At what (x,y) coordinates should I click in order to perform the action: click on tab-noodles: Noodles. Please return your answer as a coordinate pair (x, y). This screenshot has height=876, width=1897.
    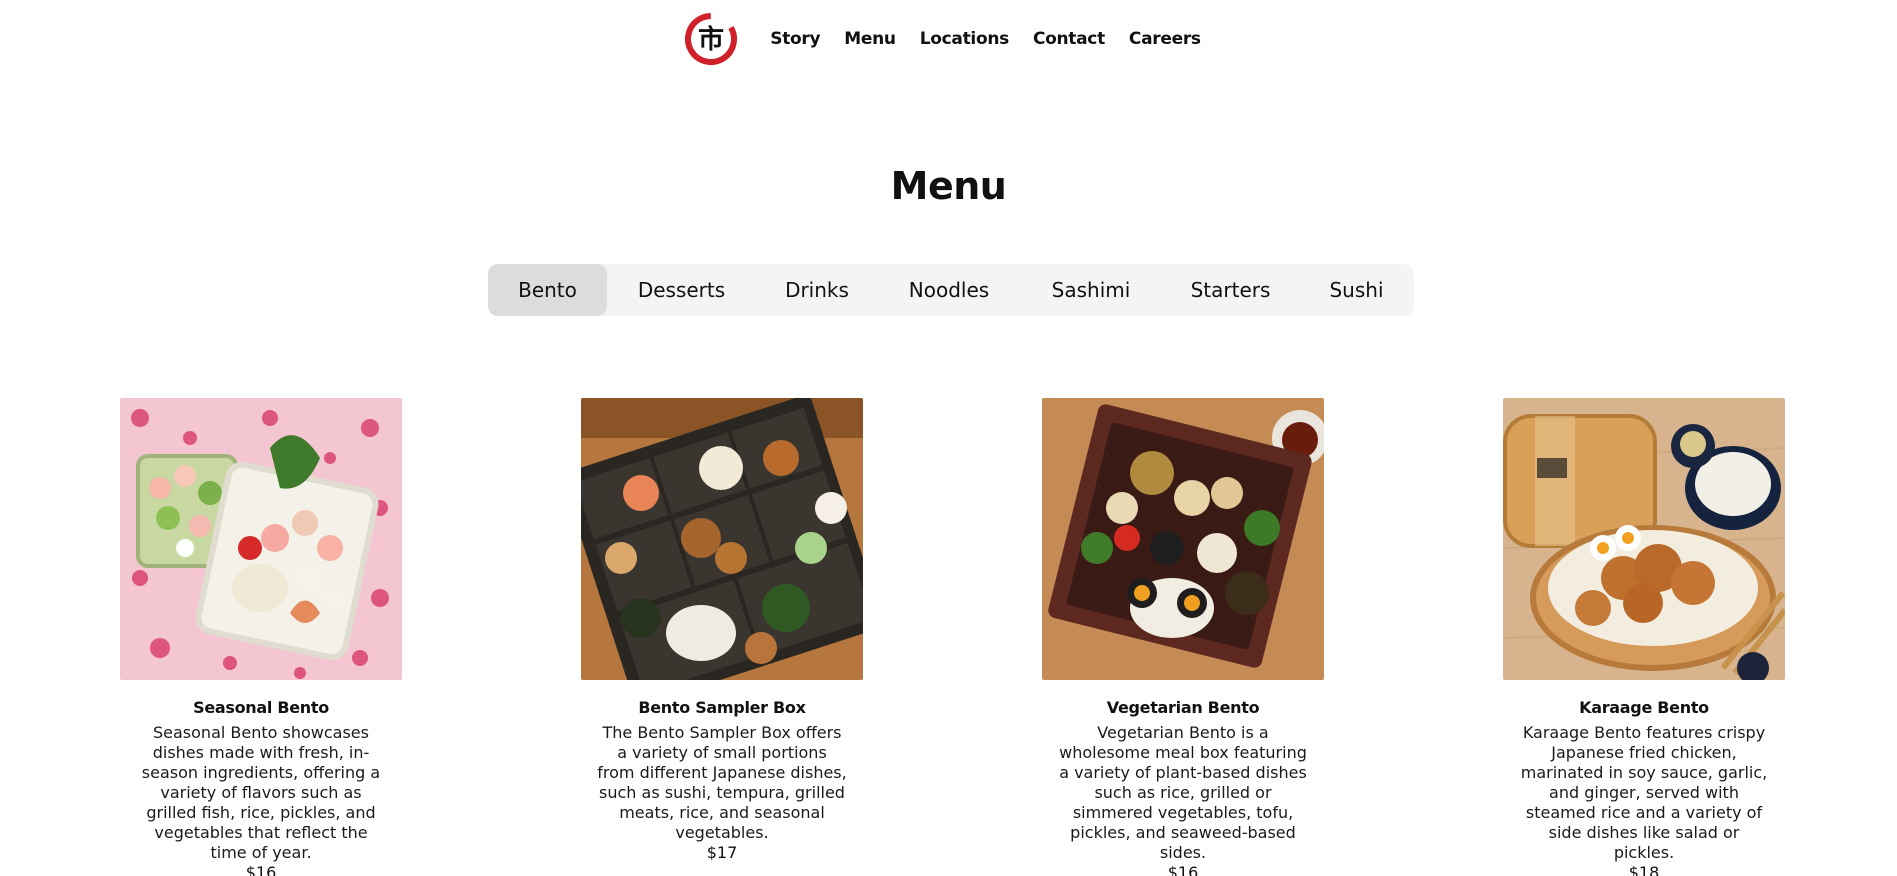
    Looking at the image, I should click on (949, 290).